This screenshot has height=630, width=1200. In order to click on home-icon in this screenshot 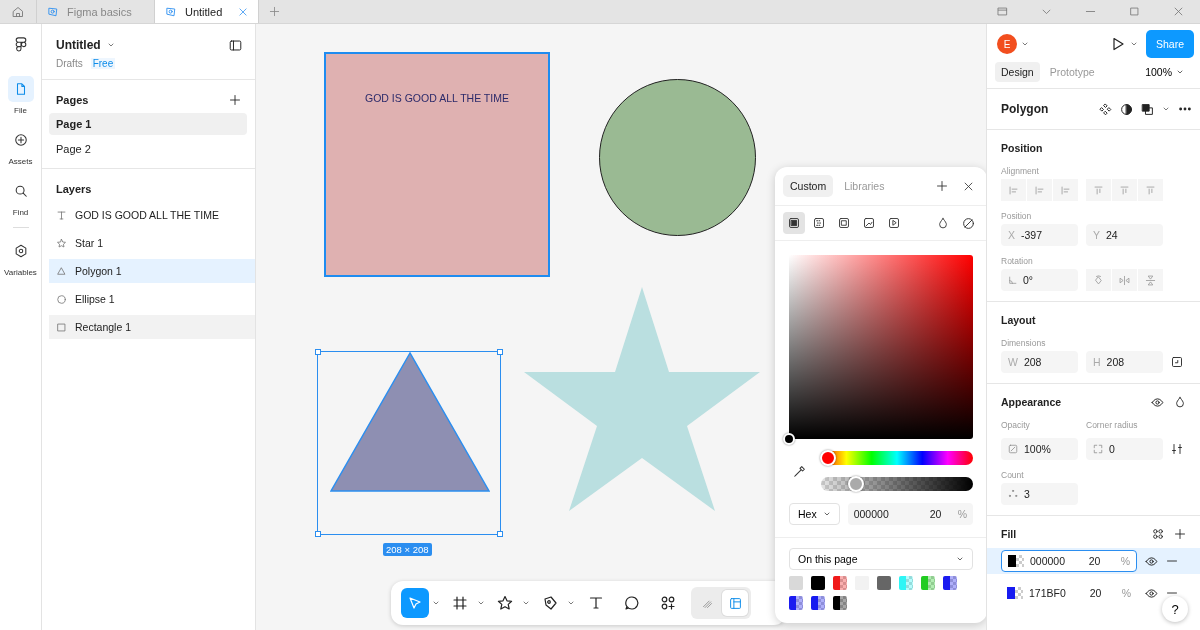, I will do `click(18, 11)`.